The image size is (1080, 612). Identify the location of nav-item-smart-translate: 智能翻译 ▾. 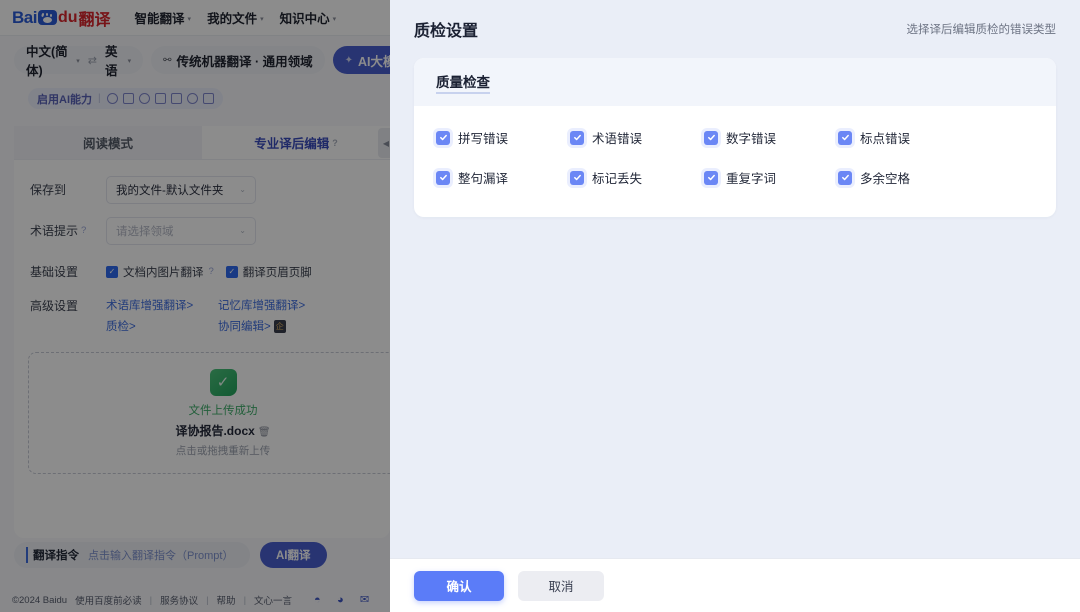
(163, 17).